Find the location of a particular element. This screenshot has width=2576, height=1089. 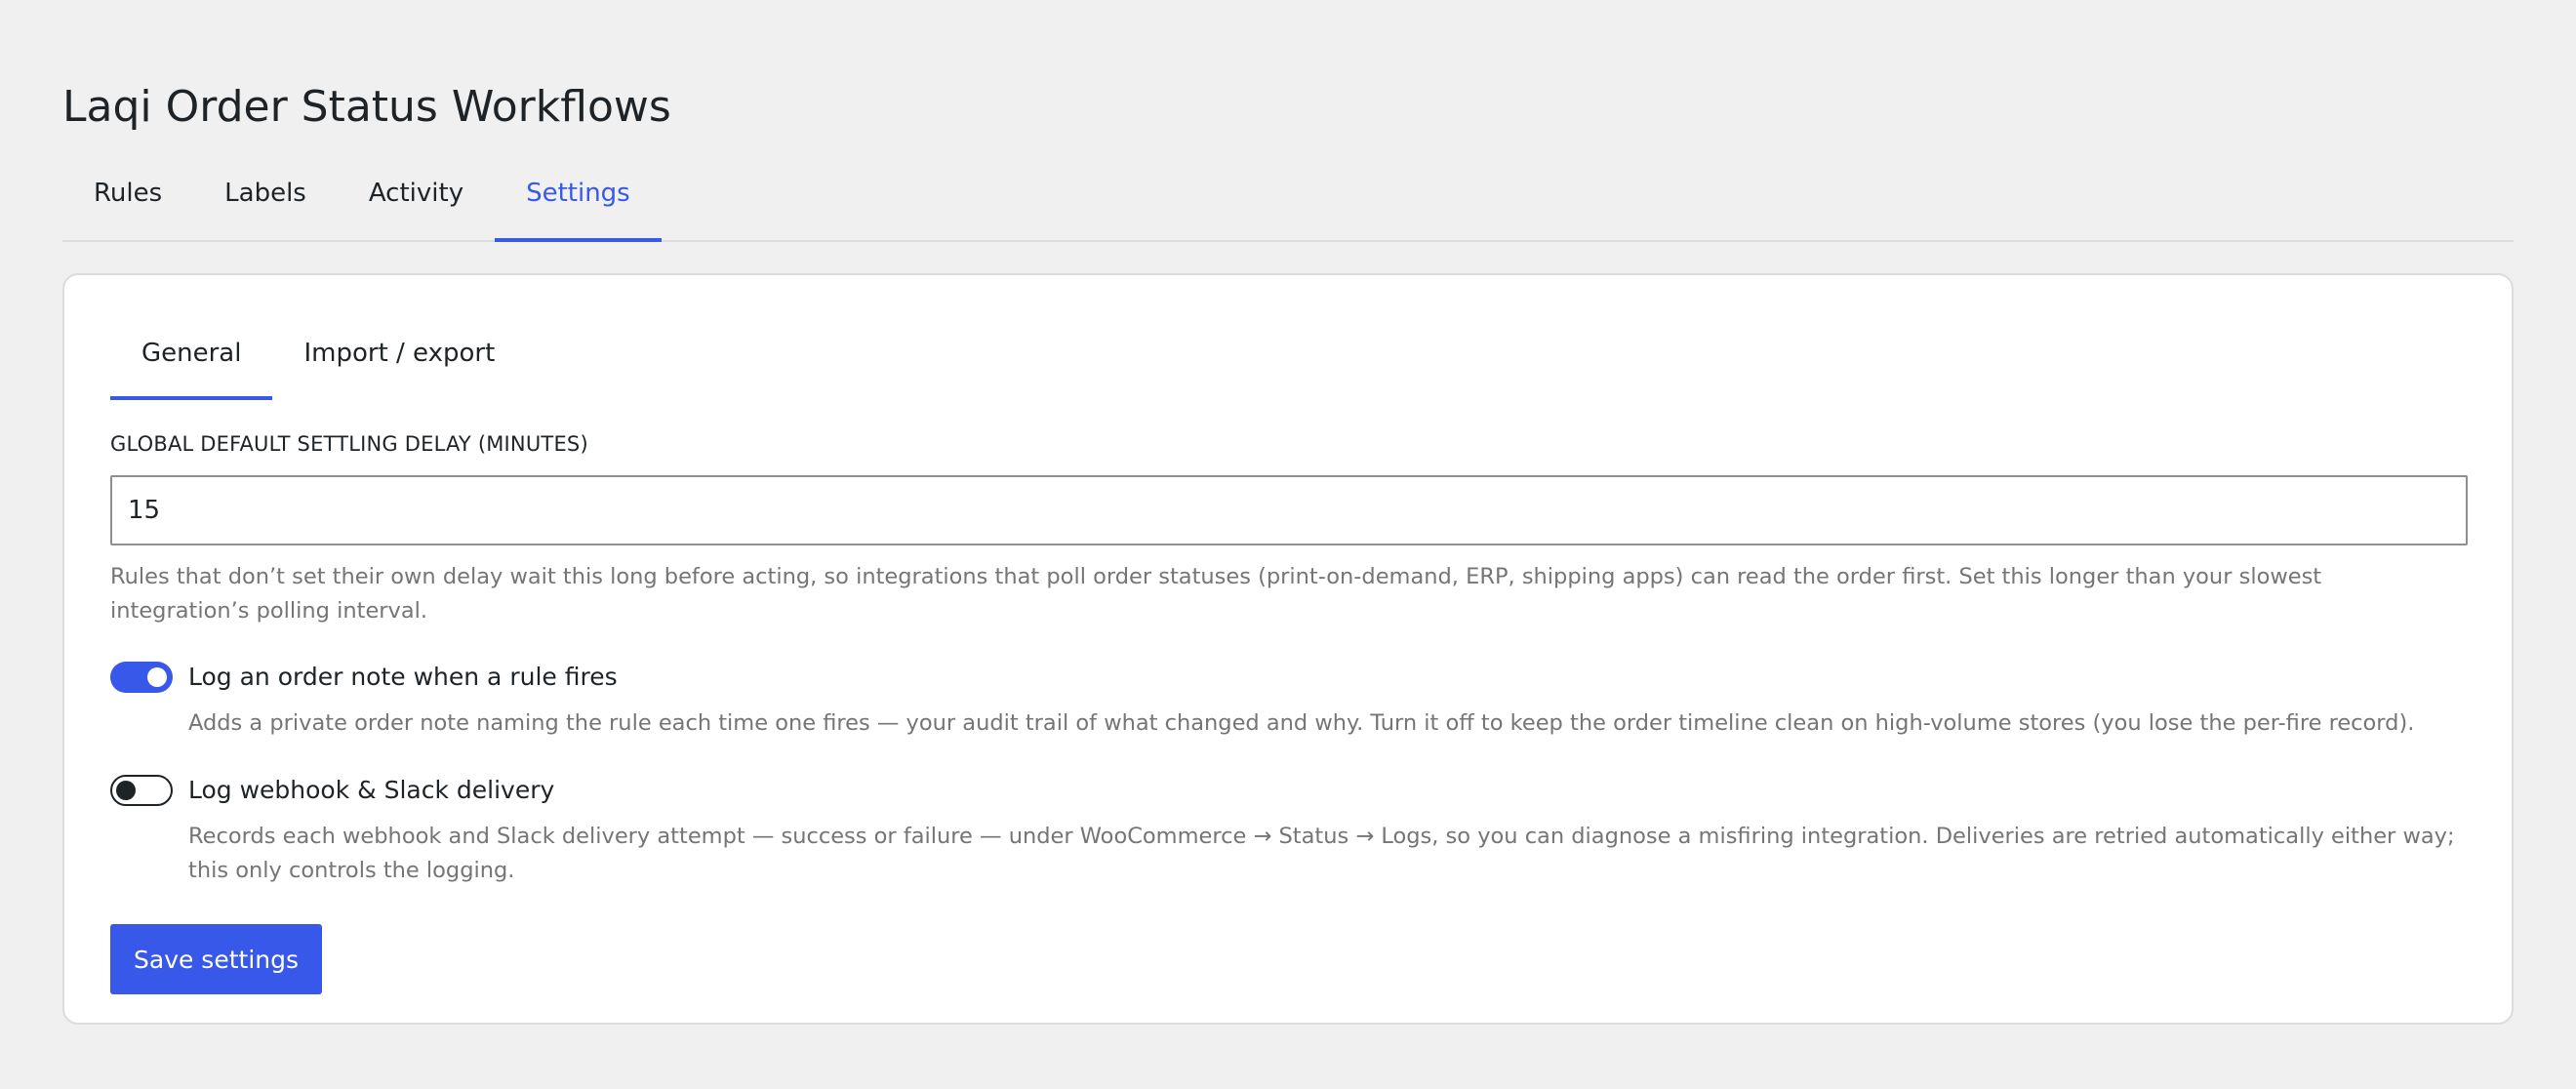

order-note-setting: Log an order note when a rule fires is located at coordinates (364, 677).